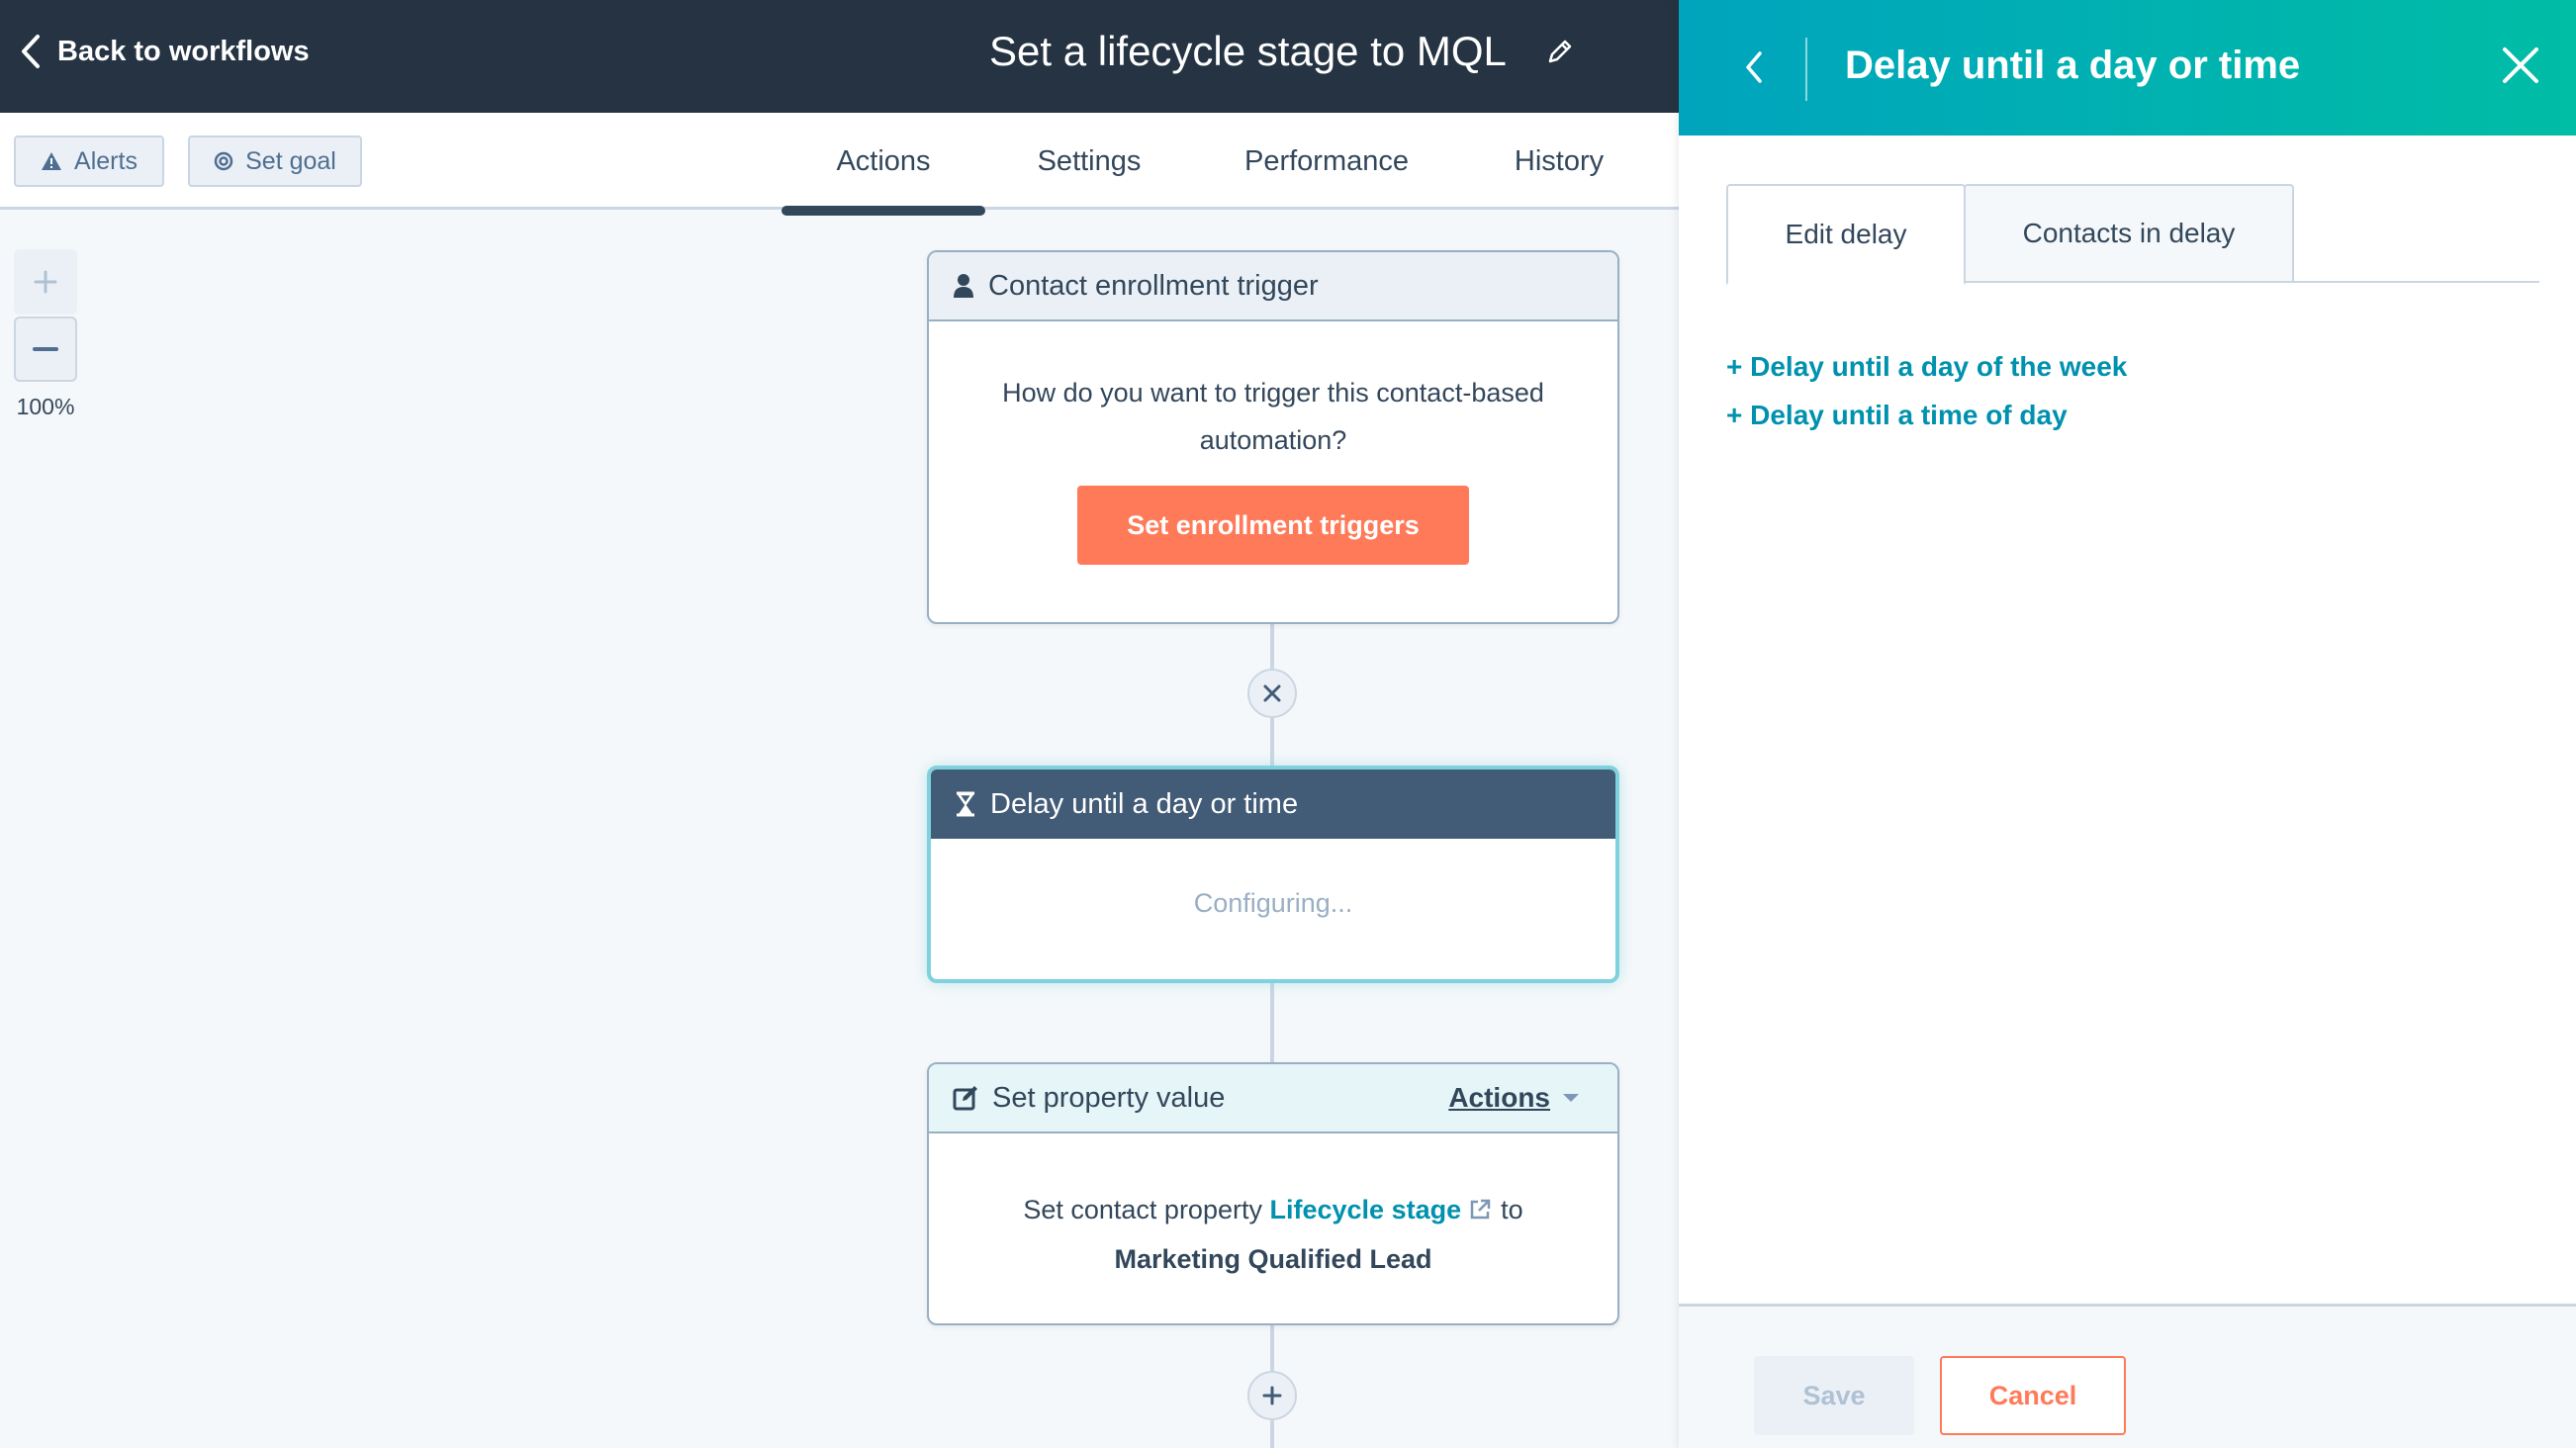  What do you see at coordinates (1512, 1209) in the screenshot?
I see `property-suffix: to` at bounding box center [1512, 1209].